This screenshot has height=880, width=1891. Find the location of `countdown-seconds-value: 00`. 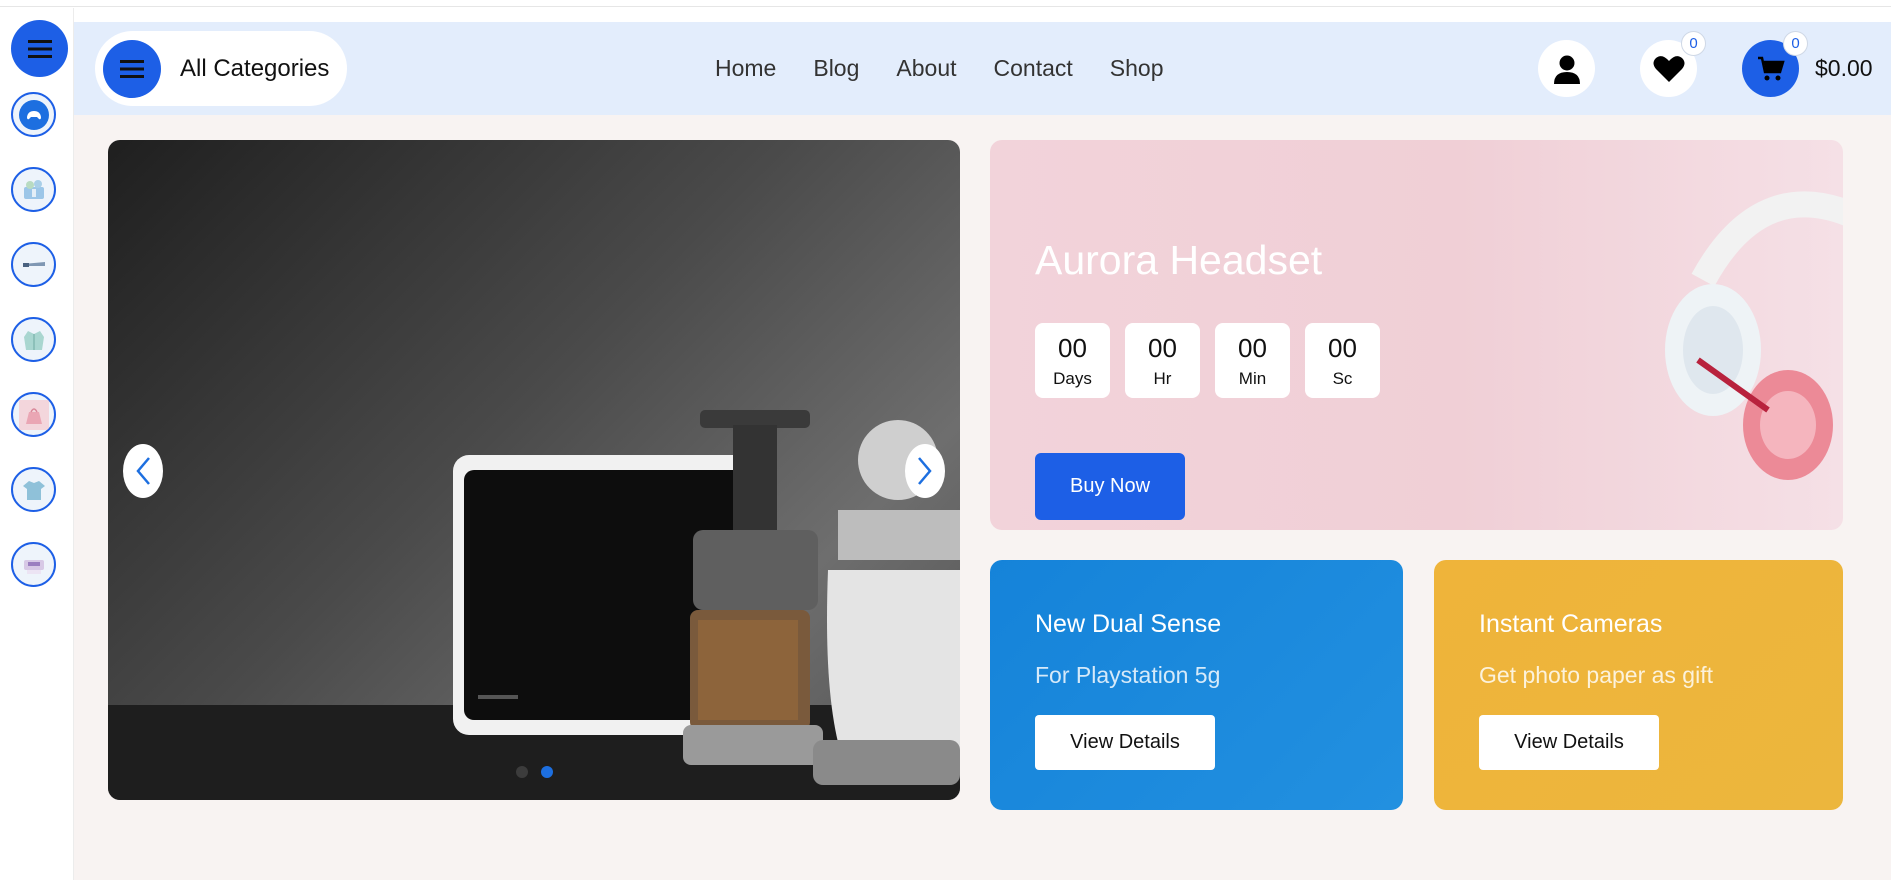

countdown-seconds-value: 00 is located at coordinates (1342, 347).